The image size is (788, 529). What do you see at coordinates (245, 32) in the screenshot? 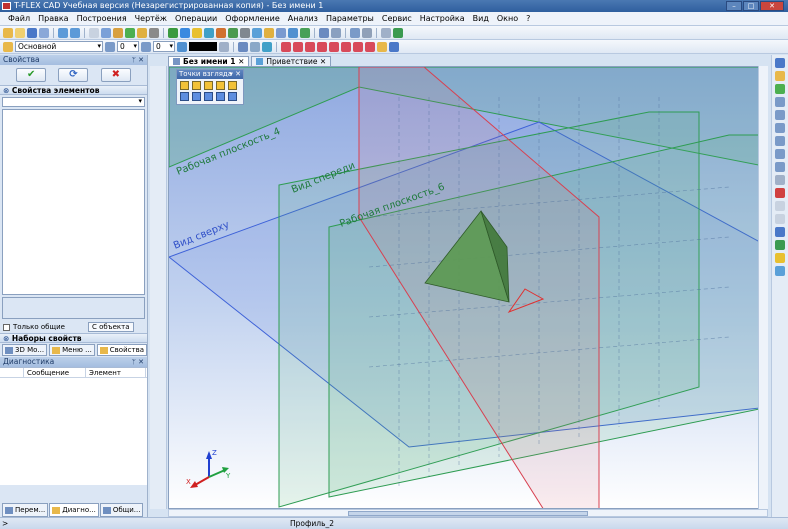
I see `shell-icon` at bounding box center [245, 32].